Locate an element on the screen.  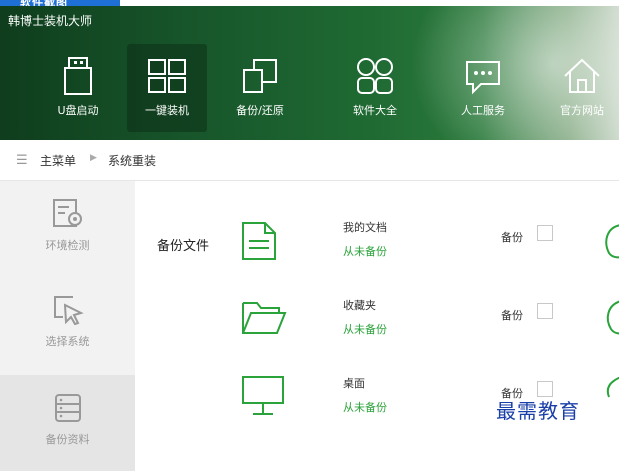
menu-list-icon: ☰ is located at coordinates (22, 160).